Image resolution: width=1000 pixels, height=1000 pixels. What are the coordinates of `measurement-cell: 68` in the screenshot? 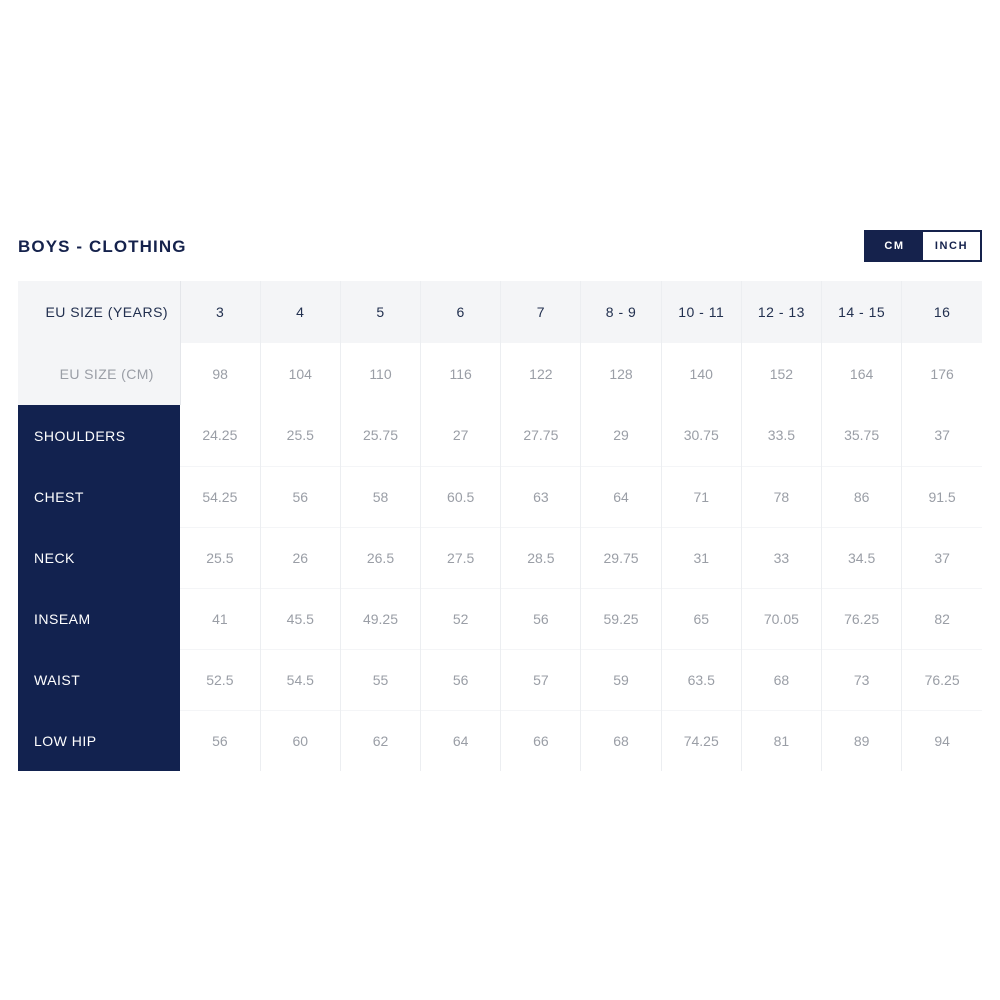 It's located at (782, 679).